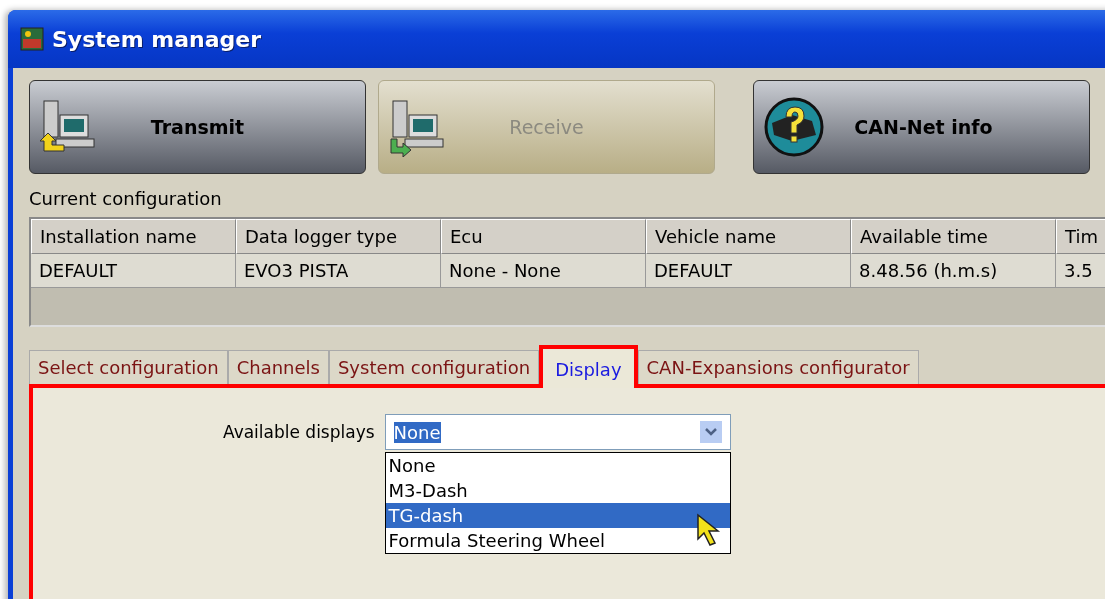 The image size is (1105, 599). I want to click on tab: System configuration, so click(434, 367).